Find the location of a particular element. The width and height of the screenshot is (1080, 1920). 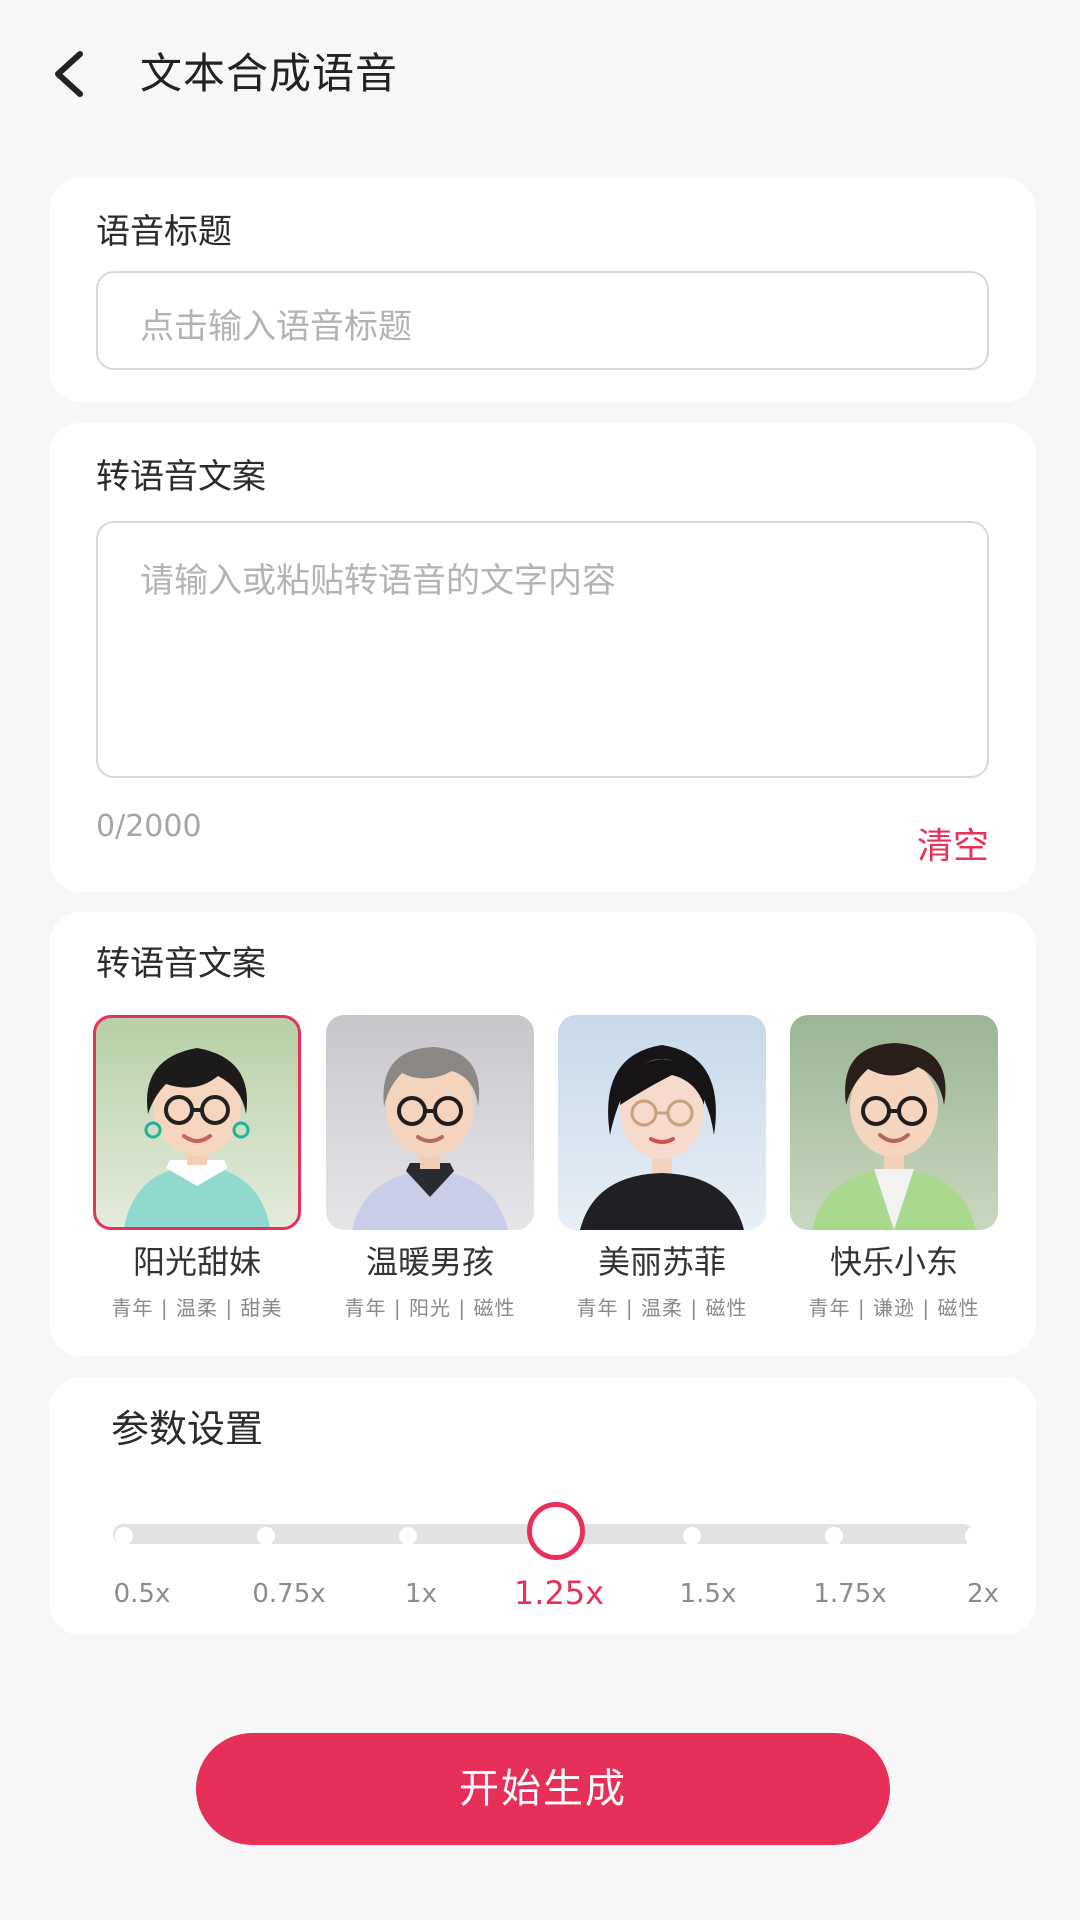

speed-stop-0.75x is located at coordinates (266, 1536).